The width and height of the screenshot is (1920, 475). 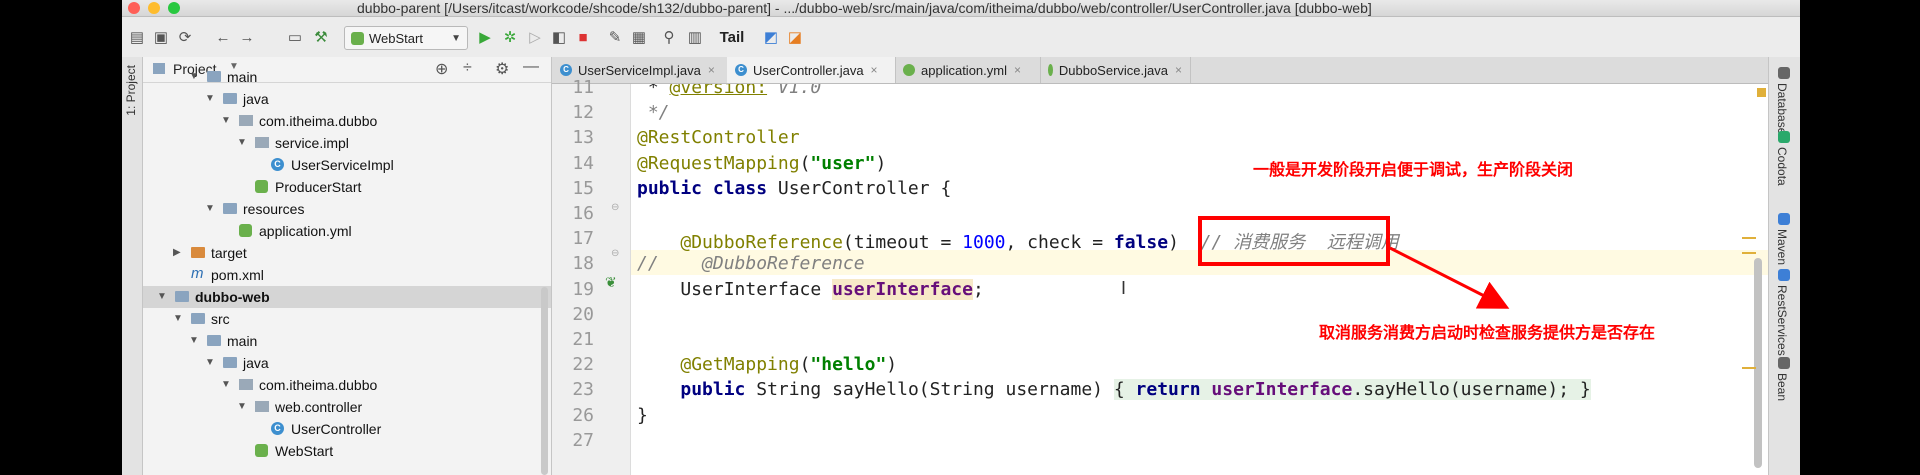 What do you see at coordinates (1761, 92) in the screenshot?
I see `inspection-status-icon` at bounding box center [1761, 92].